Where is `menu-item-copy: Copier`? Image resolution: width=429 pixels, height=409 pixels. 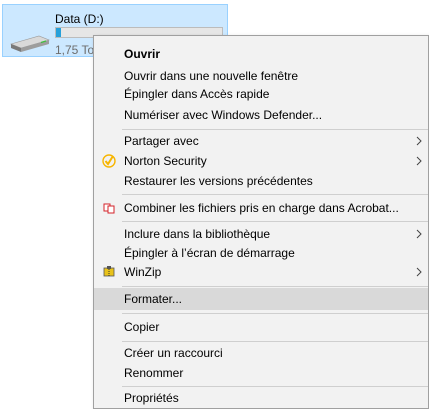
menu-item-copy: Copier is located at coordinates (261, 327).